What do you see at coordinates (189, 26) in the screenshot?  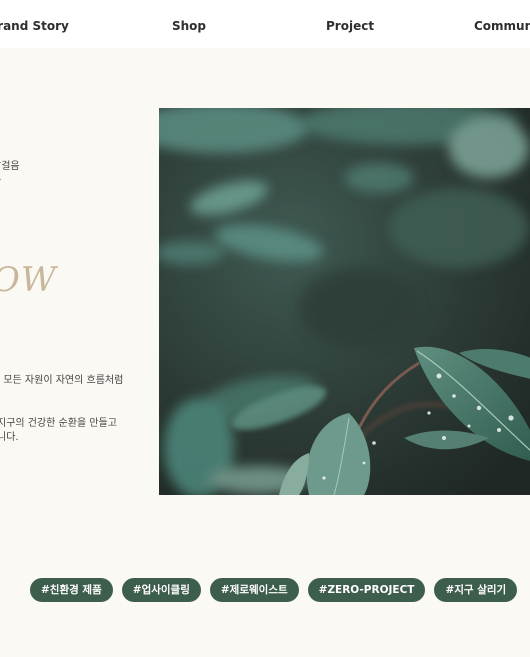 I see `nav-item-shop: Shop` at bounding box center [189, 26].